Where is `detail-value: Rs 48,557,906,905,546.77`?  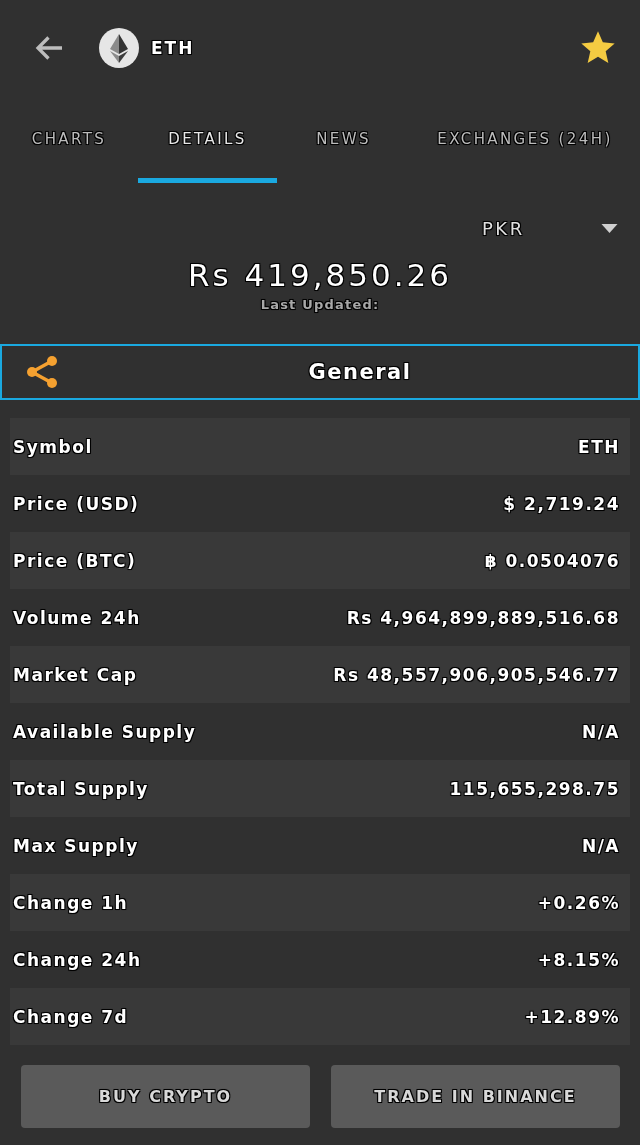 detail-value: Rs 48,557,906,905,546.77 is located at coordinates (476, 674).